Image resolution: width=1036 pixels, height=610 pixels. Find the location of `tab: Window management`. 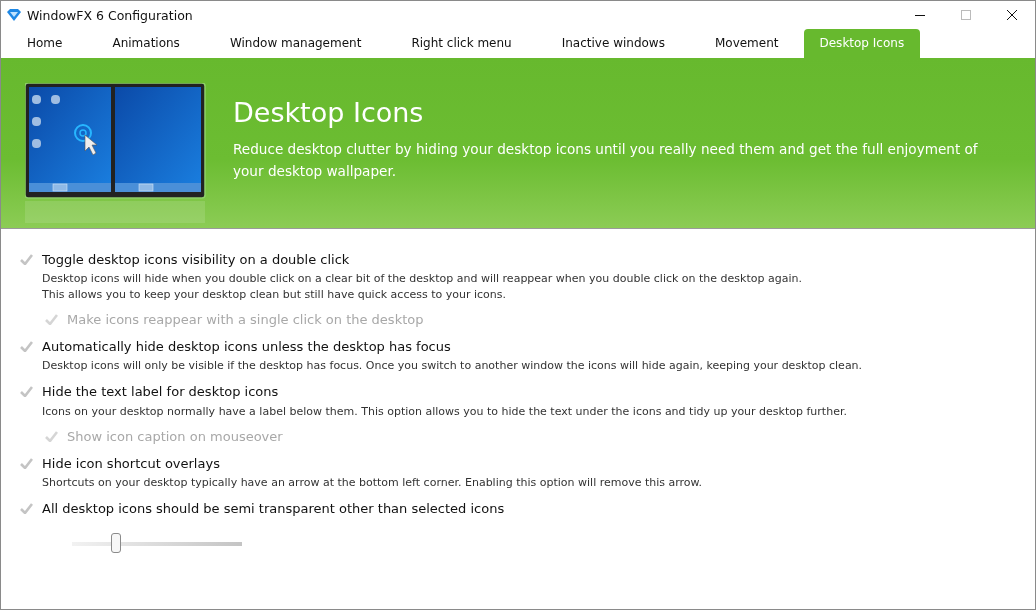

tab: Window management is located at coordinates (295, 43).